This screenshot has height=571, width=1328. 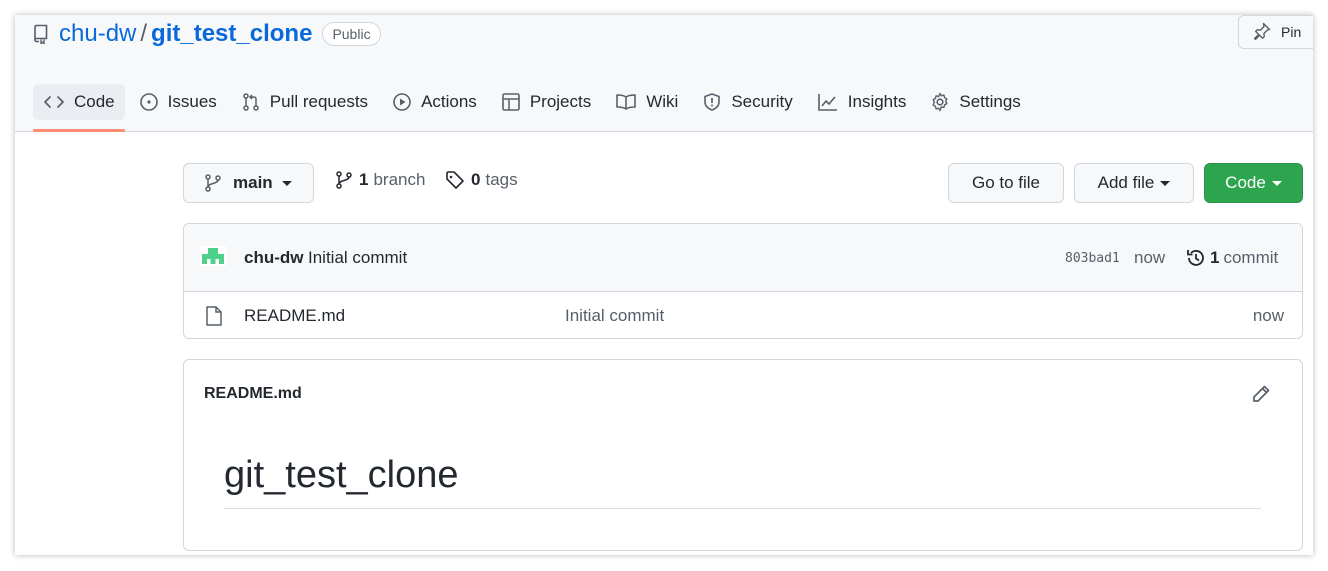 I want to click on shield-icon, so click(x=712, y=102).